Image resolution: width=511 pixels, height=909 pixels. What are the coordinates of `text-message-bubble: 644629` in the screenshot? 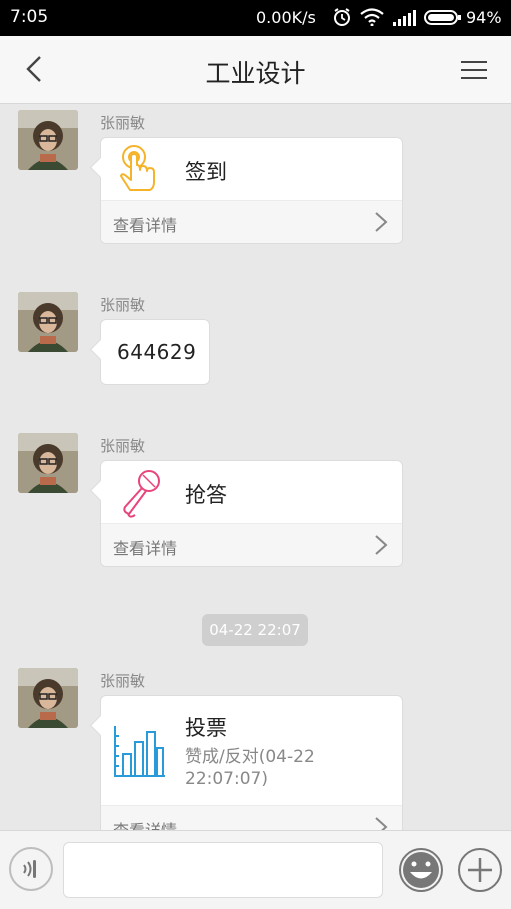 It's located at (149, 352).